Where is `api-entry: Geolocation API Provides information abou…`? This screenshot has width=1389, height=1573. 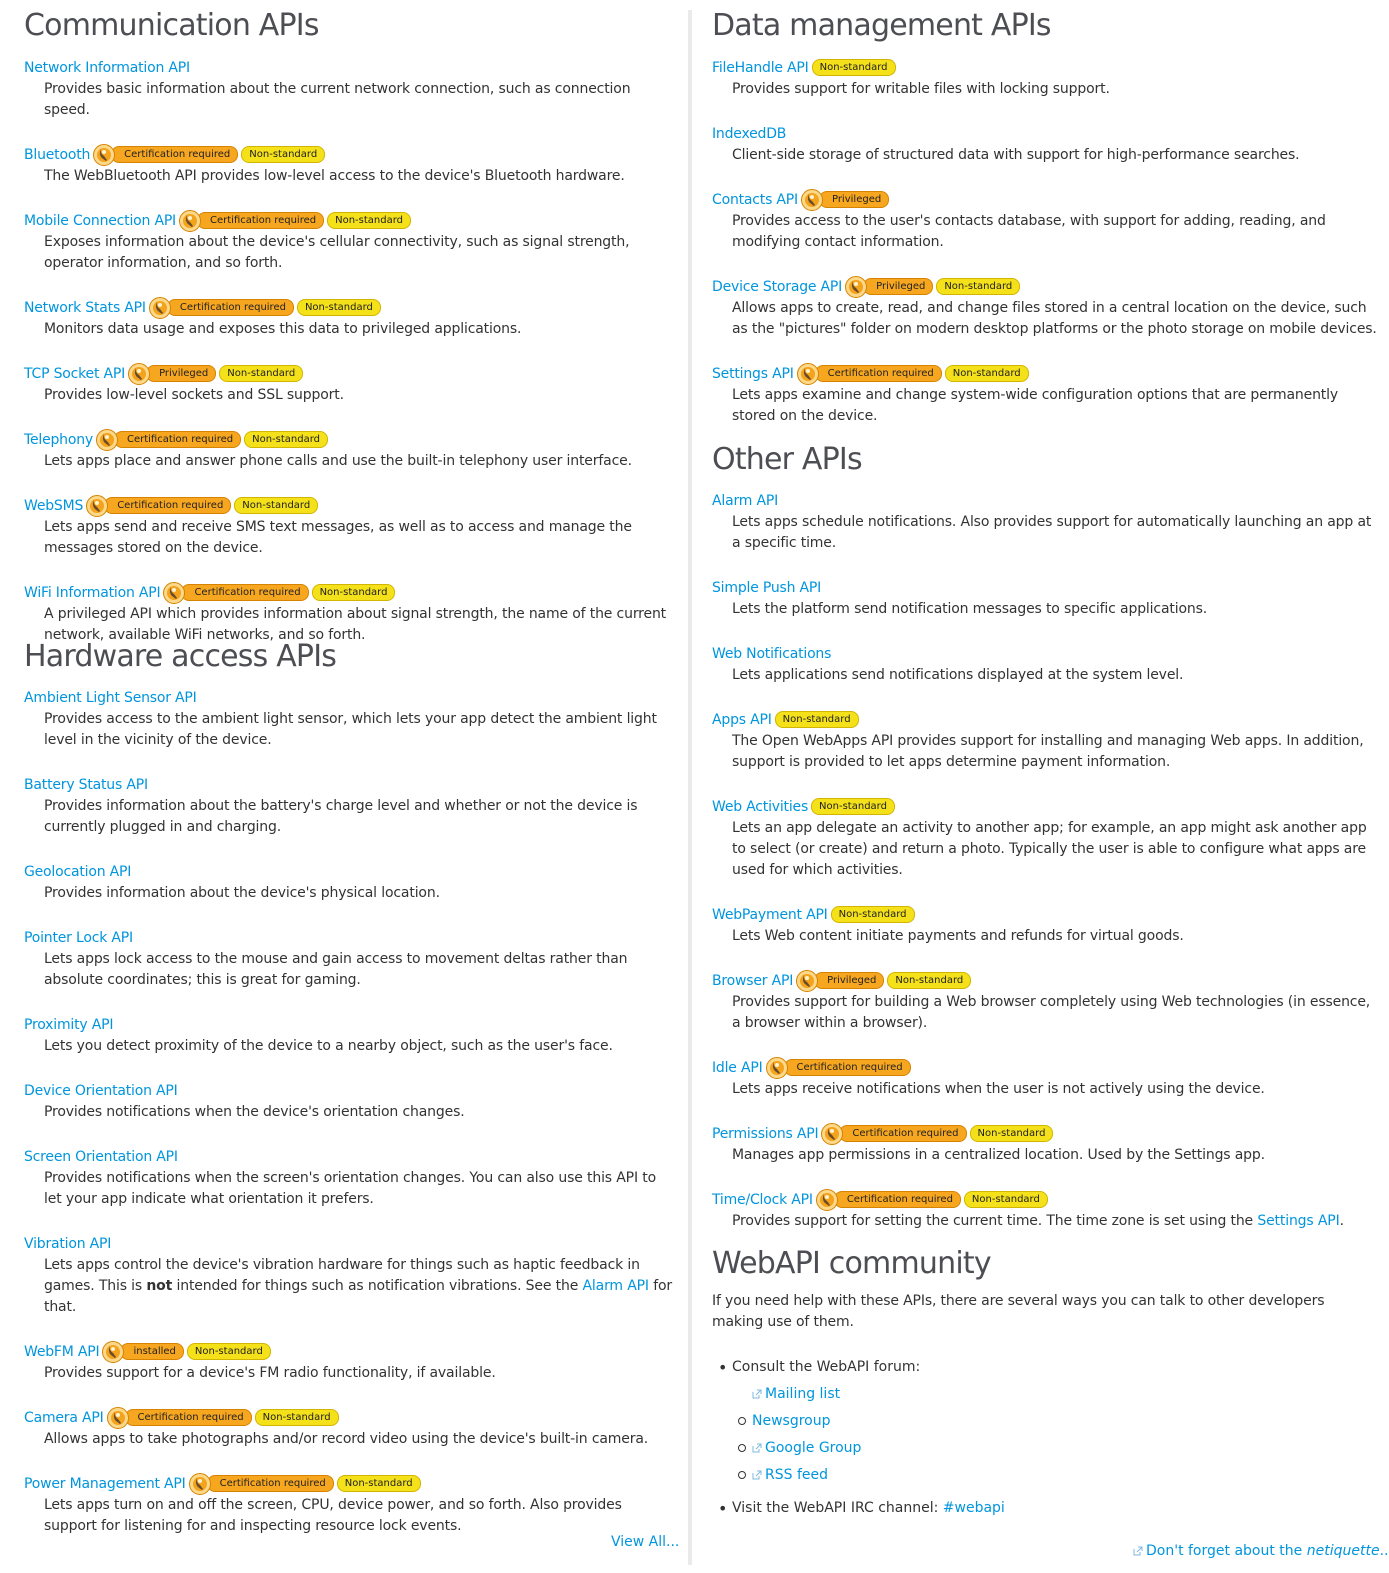 api-entry: Geolocation API Provides information abou… is located at coordinates (349, 894).